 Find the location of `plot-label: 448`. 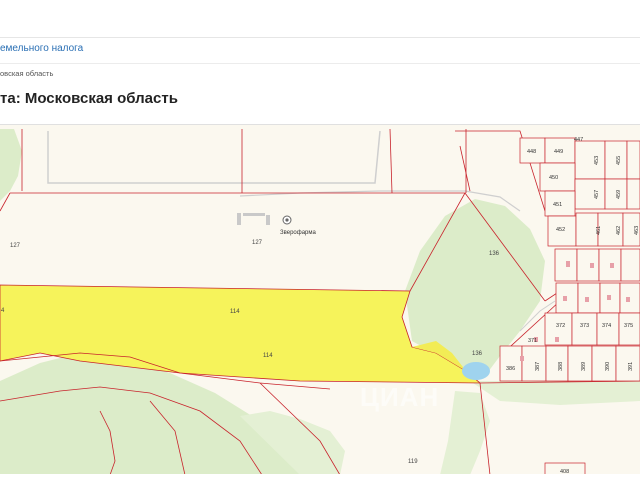

plot-label: 448 is located at coordinates (531, 152).